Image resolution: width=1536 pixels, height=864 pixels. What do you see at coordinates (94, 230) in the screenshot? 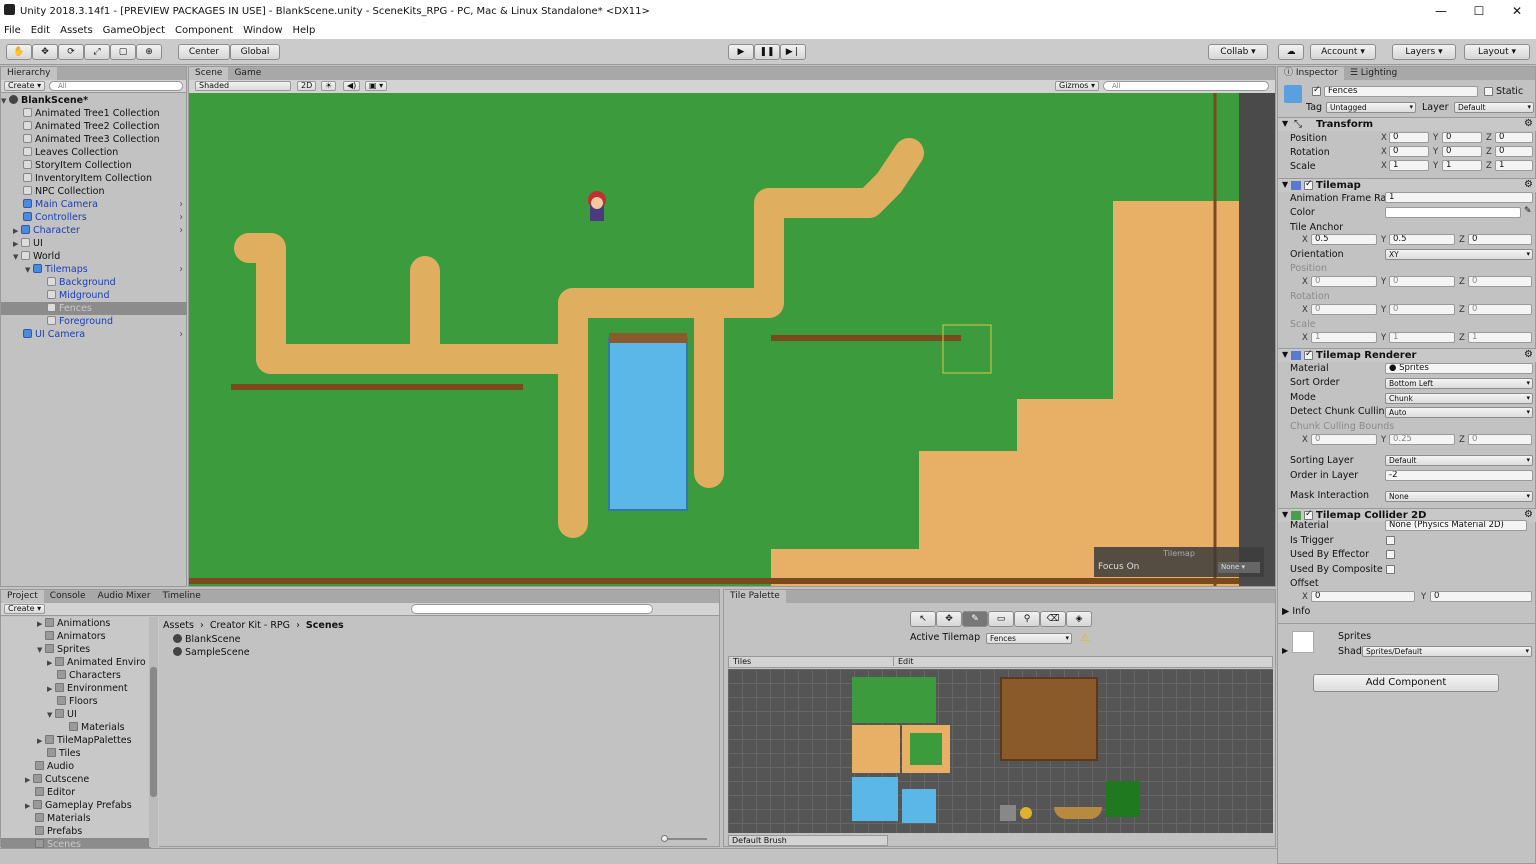
I see `hierarchy-item-character: ▶ Character ›` at bounding box center [94, 230].